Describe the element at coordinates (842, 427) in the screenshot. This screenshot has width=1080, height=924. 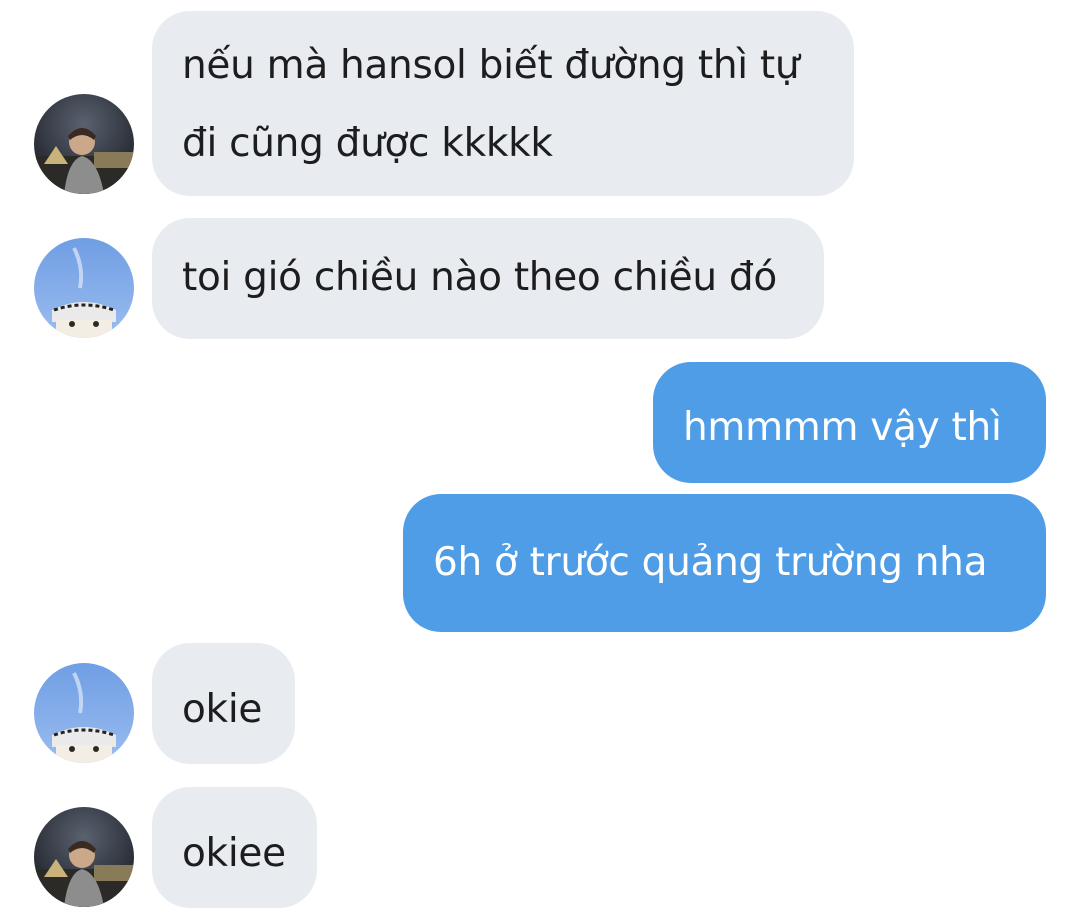
I see `message-line: hmmmm vậy thì` at that location.